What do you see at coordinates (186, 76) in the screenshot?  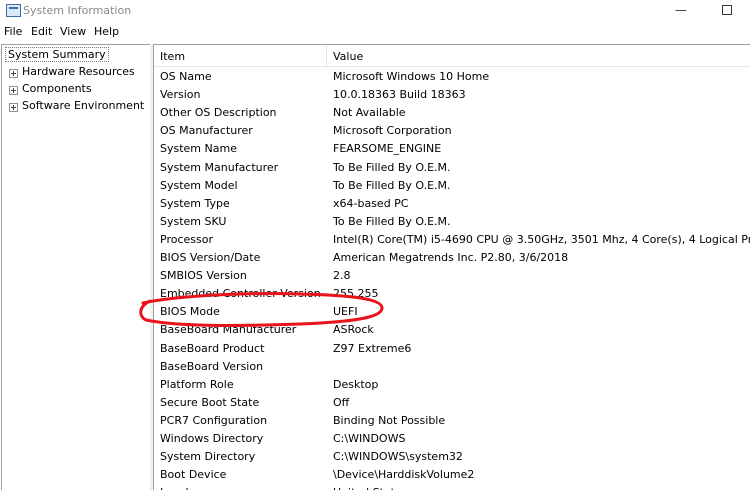 I see `row-item-name: OS Name` at bounding box center [186, 76].